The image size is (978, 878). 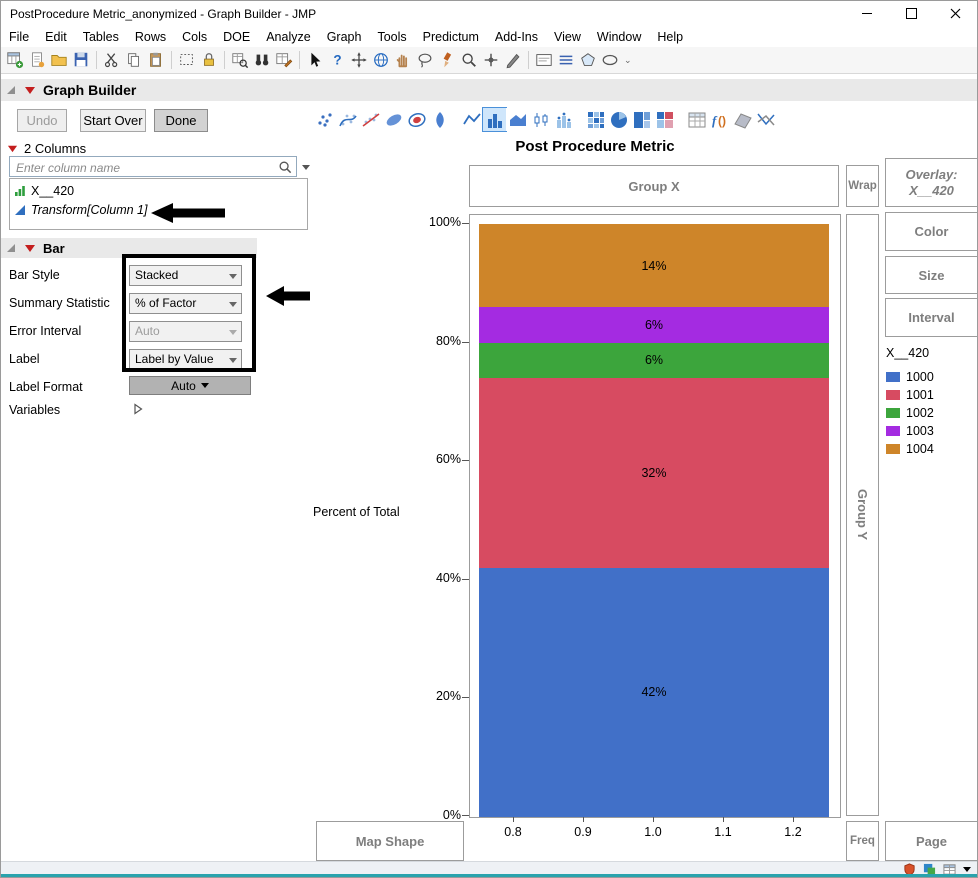 I want to click on move-tool-icon, so click(x=359, y=60).